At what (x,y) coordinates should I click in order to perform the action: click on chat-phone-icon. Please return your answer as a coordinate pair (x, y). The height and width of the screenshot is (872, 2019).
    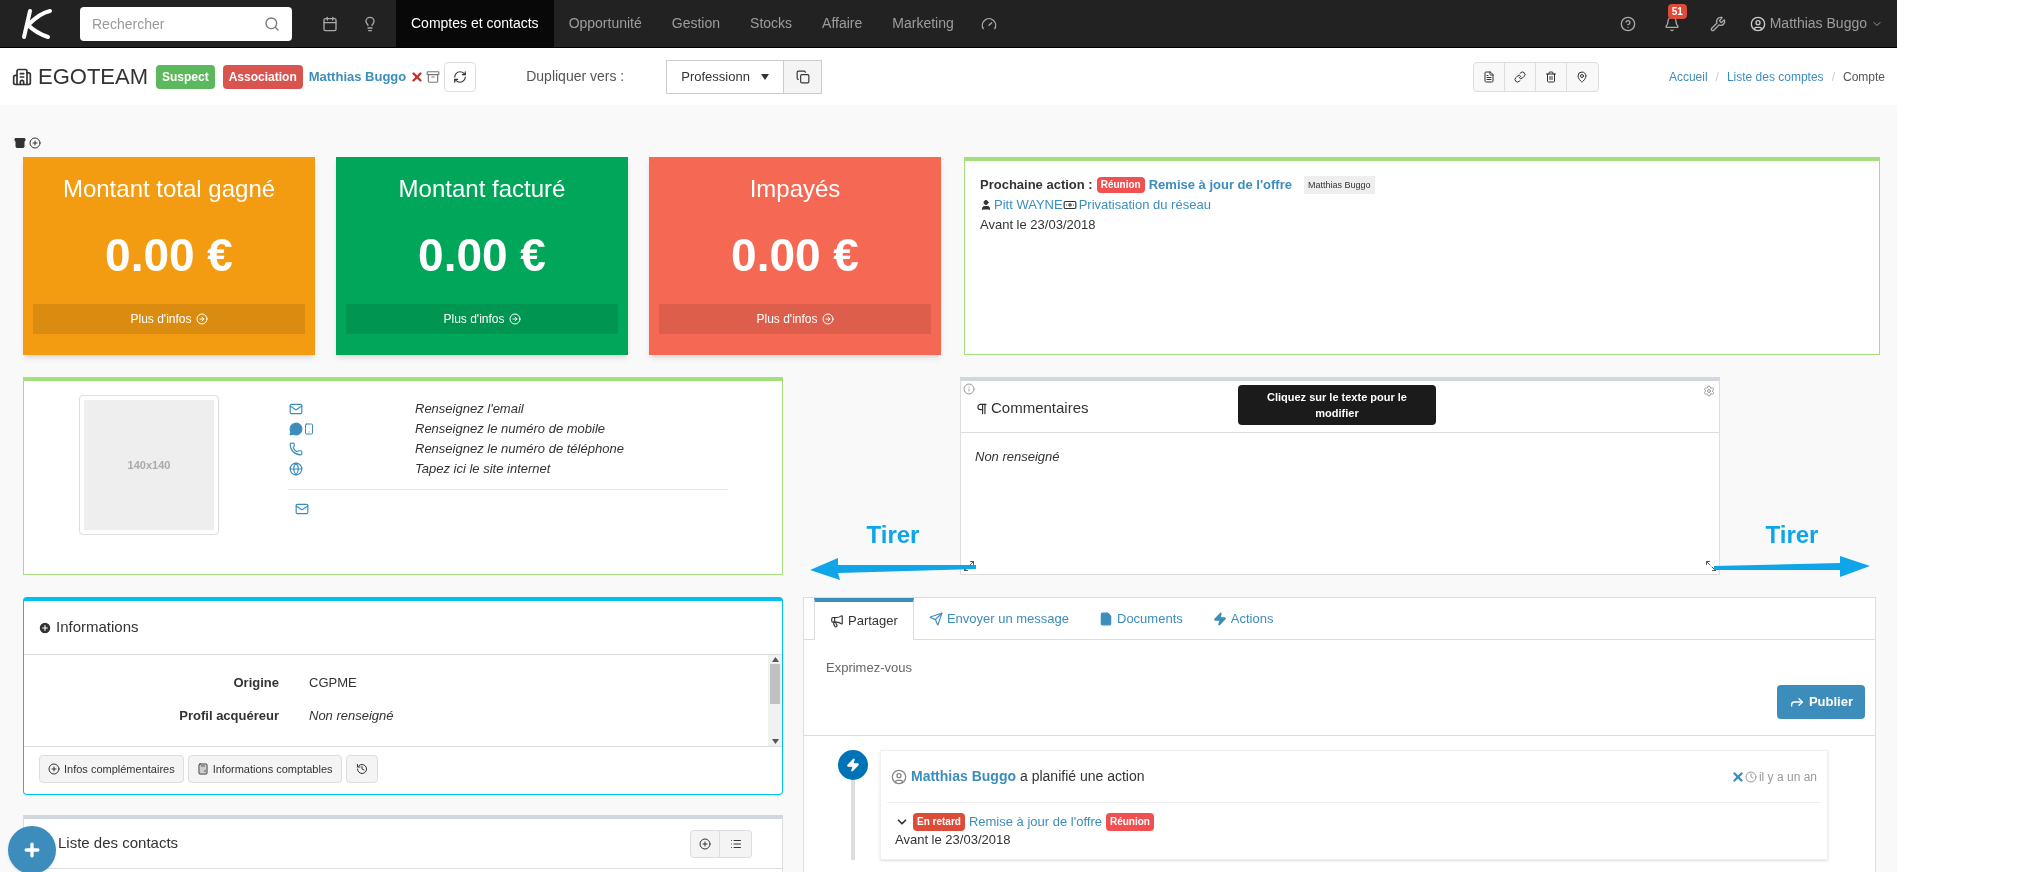
    Looking at the image, I should click on (302, 429).